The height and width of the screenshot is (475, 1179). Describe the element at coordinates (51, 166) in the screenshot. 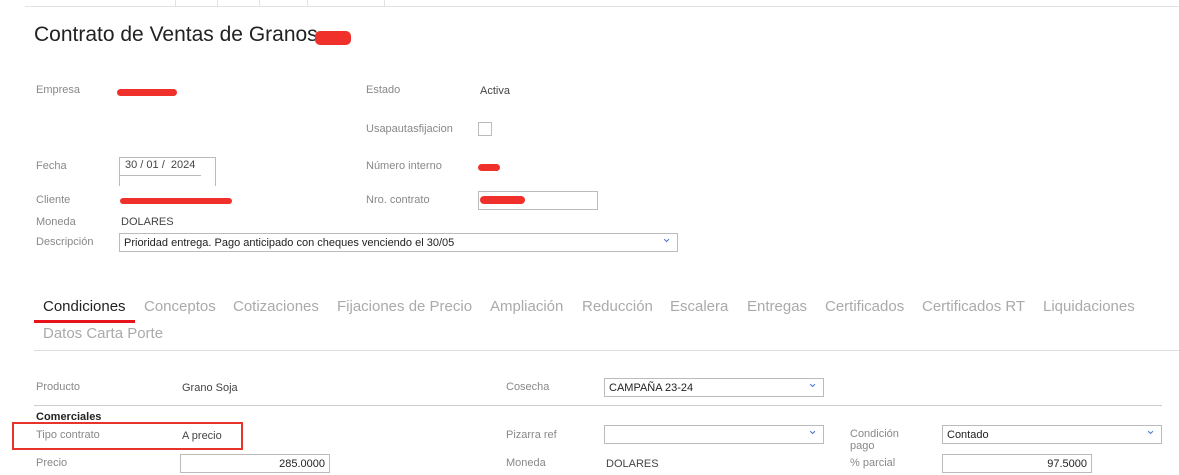

I see `fecha-label: Fecha` at that location.